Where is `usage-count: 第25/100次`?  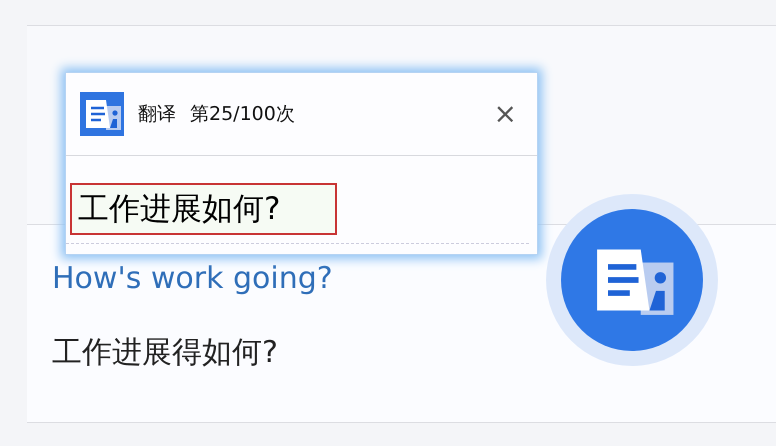 usage-count: 第25/100次 is located at coordinates (242, 114).